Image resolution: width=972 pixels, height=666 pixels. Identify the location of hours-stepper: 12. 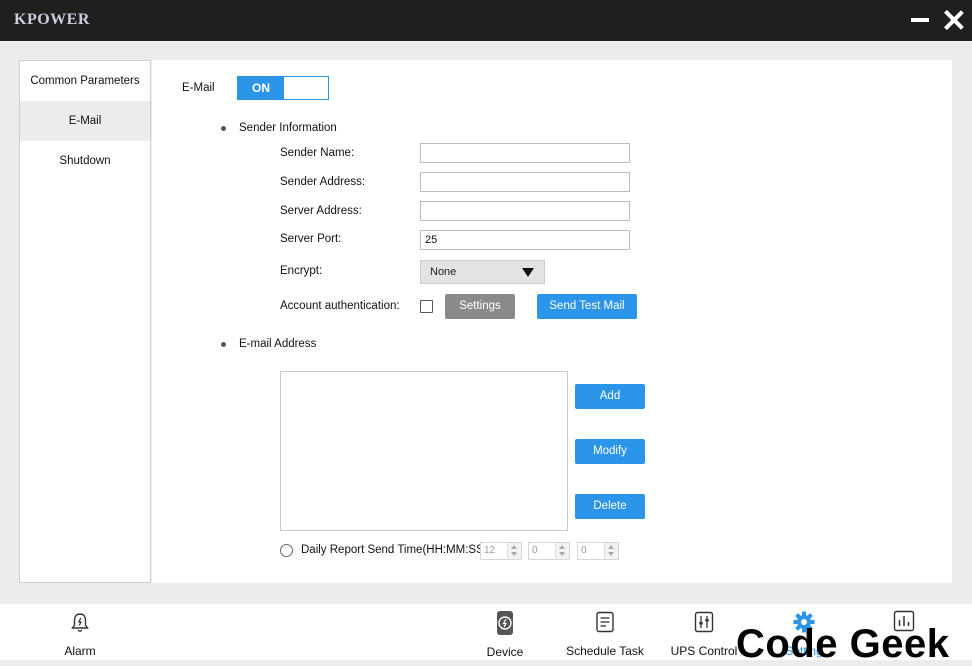
(501, 551).